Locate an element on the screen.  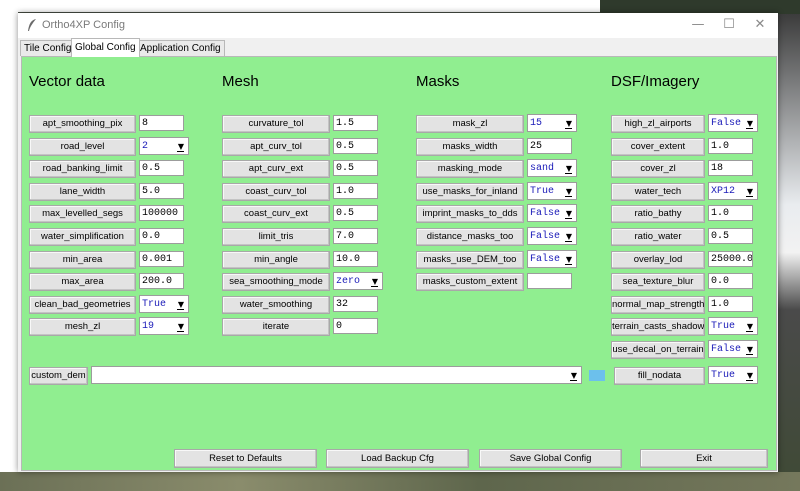
sea-texture-blur-field: 0.0 is located at coordinates (730, 281).